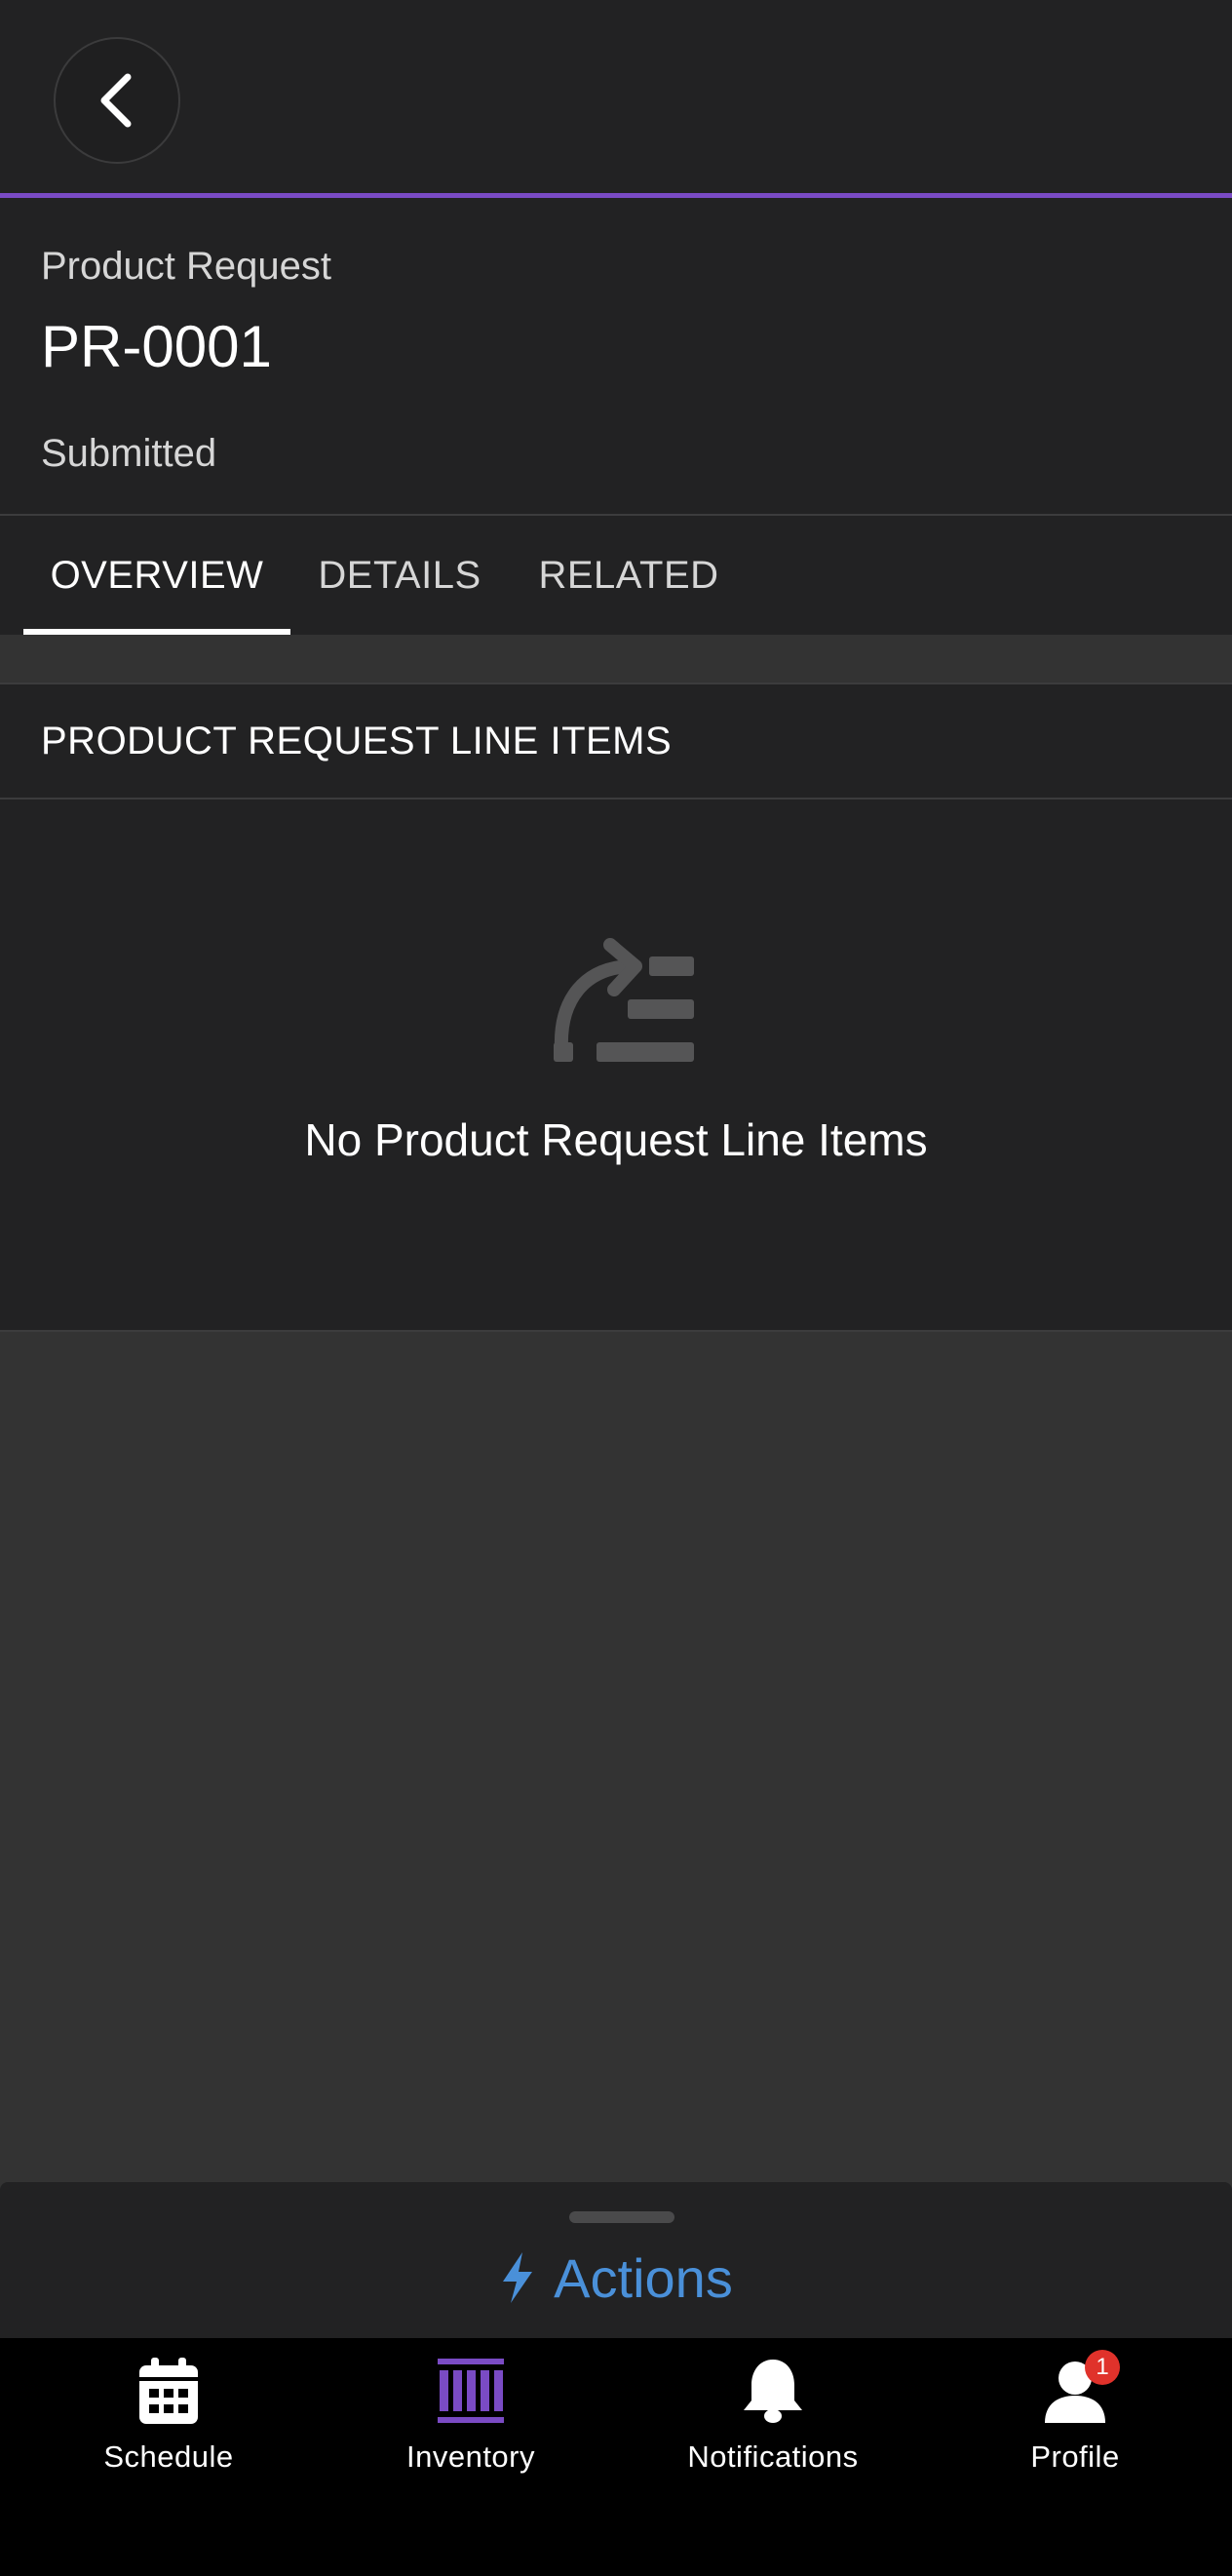 The image size is (1232, 2576). What do you see at coordinates (616, 659) in the screenshot?
I see `section-spacer` at bounding box center [616, 659].